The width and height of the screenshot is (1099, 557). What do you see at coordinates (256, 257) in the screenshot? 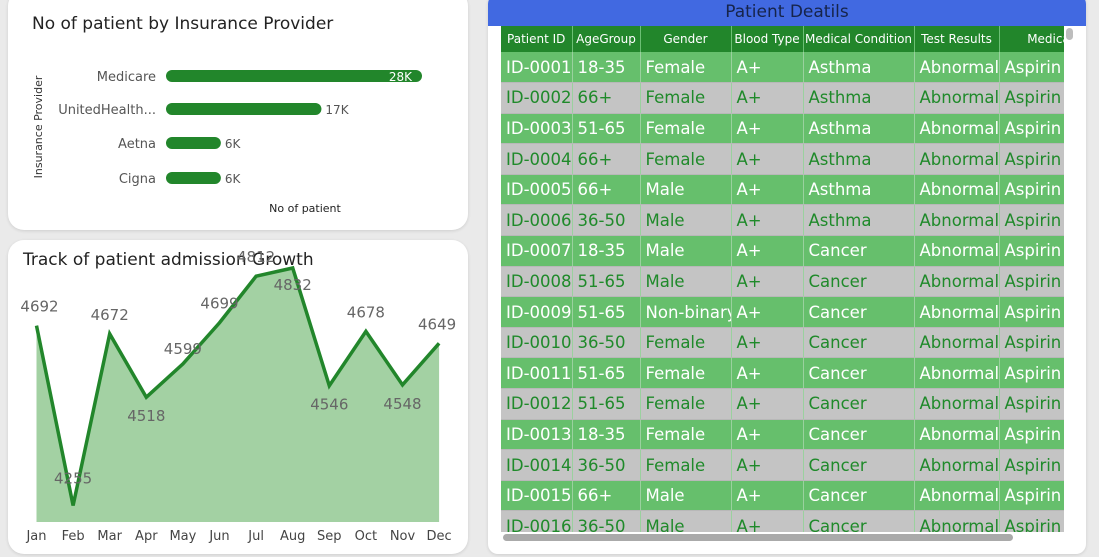
I see `point-data-label: 4812` at bounding box center [256, 257].